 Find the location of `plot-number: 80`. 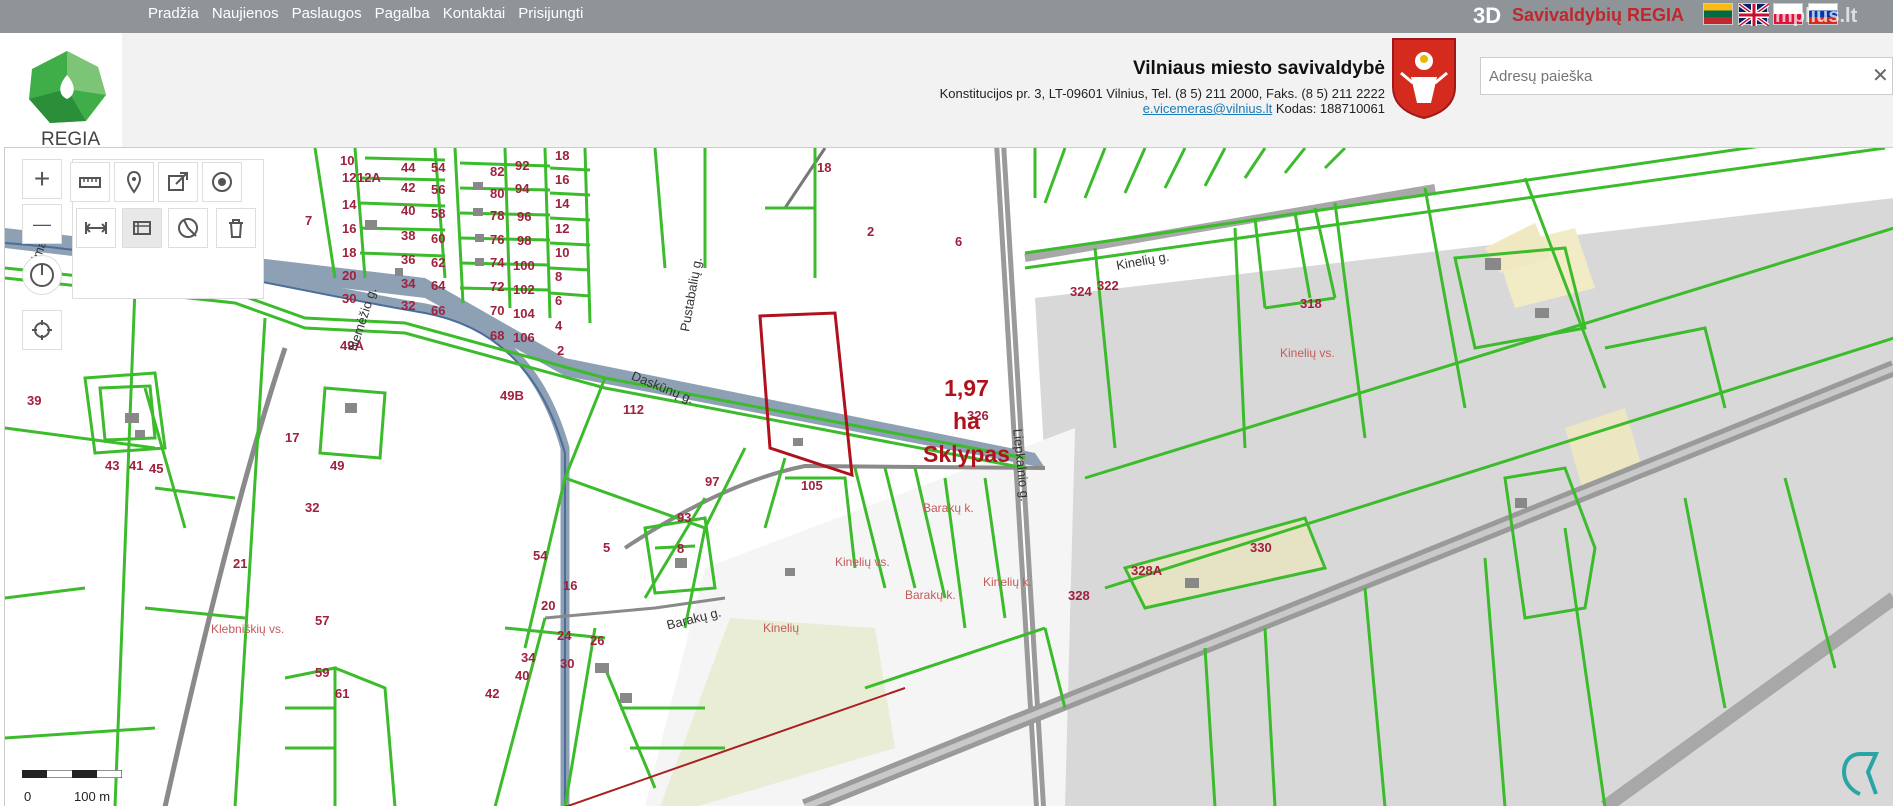

plot-number: 80 is located at coordinates (497, 193).